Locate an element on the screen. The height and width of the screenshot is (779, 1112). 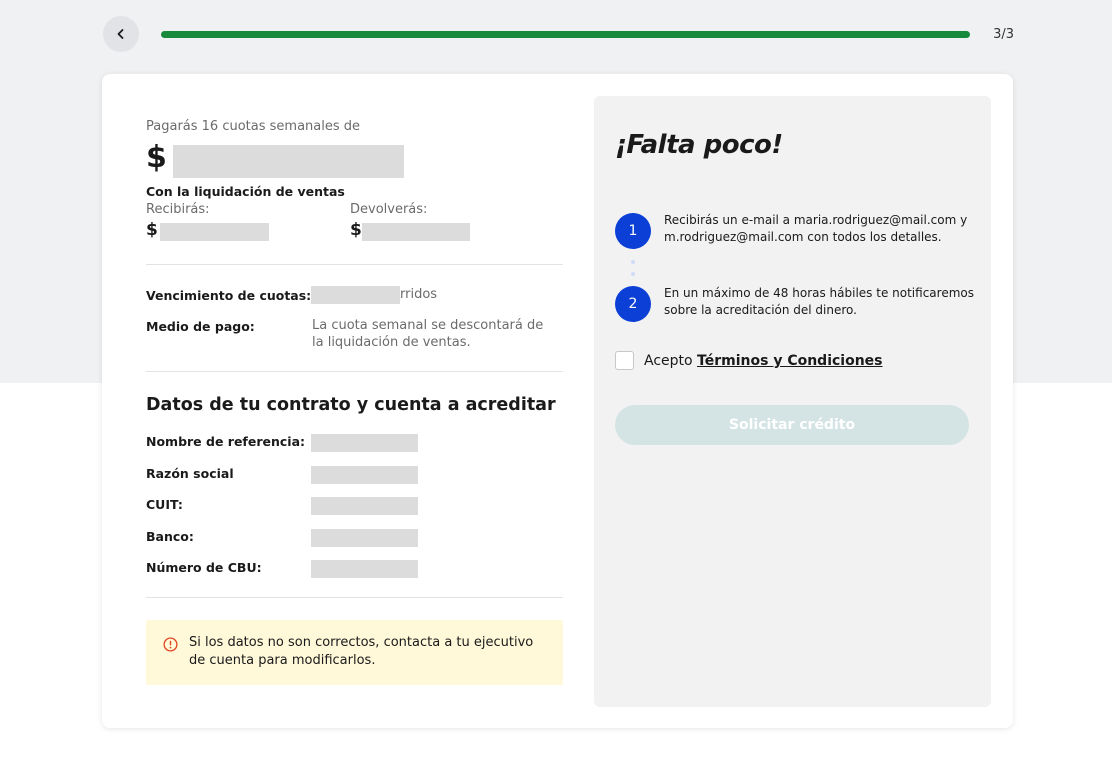
field-label-bank: Banco: is located at coordinates (170, 536).